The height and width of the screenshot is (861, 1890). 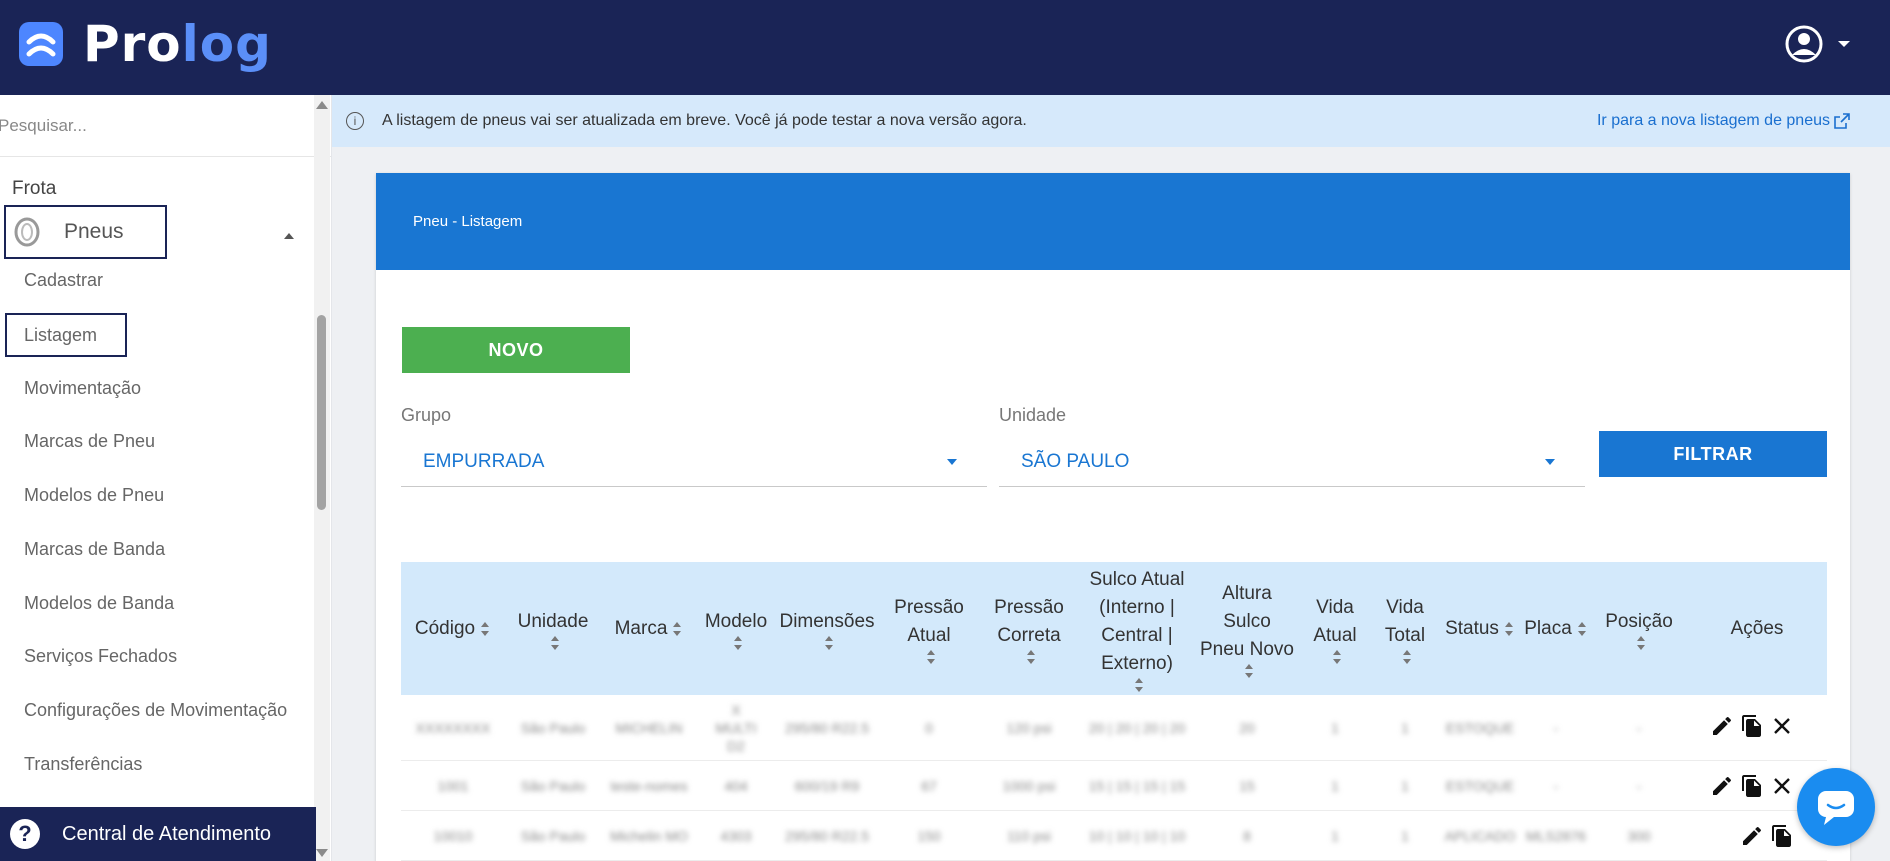 What do you see at coordinates (1405, 628) in the screenshot?
I see `col-header-vida-total: Vida Total` at bounding box center [1405, 628].